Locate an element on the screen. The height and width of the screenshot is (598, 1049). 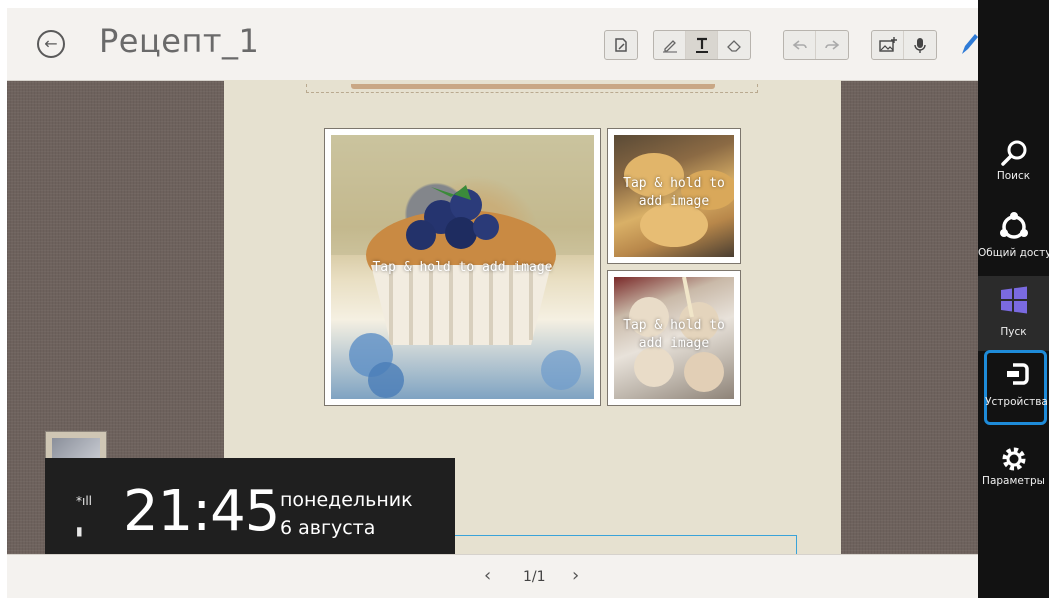
next-page-button: › is located at coordinates (575, 575).